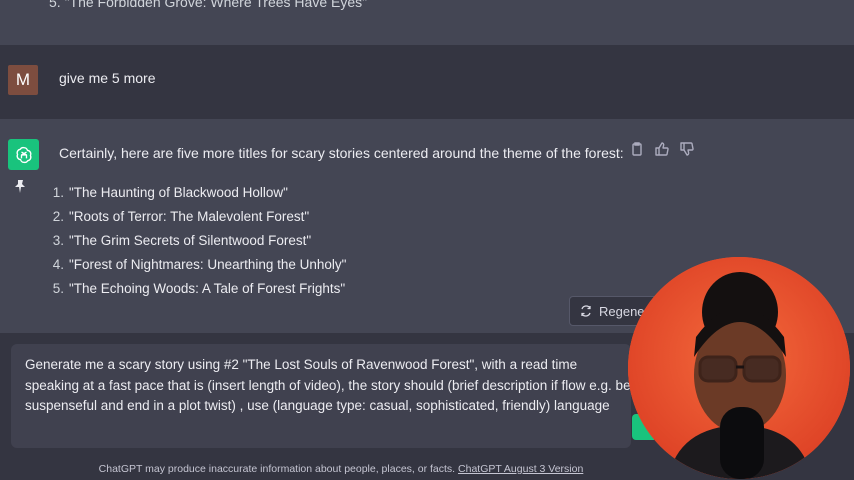 The width and height of the screenshot is (854, 480). Describe the element at coordinates (23, 80) in the screenshot. I see `user-avatar: M` at that location.